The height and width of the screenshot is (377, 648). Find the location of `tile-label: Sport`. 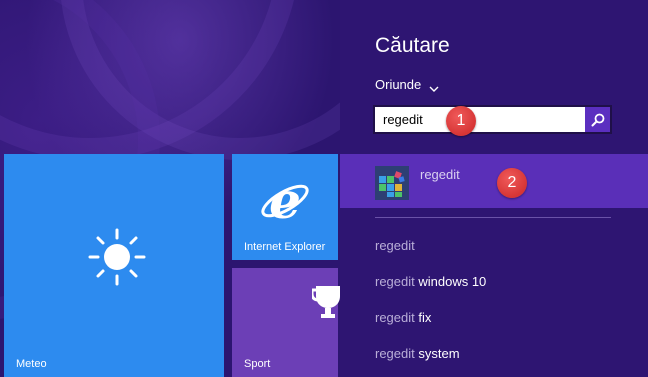

tile-label: Sport is located at coordinates (257, 364).